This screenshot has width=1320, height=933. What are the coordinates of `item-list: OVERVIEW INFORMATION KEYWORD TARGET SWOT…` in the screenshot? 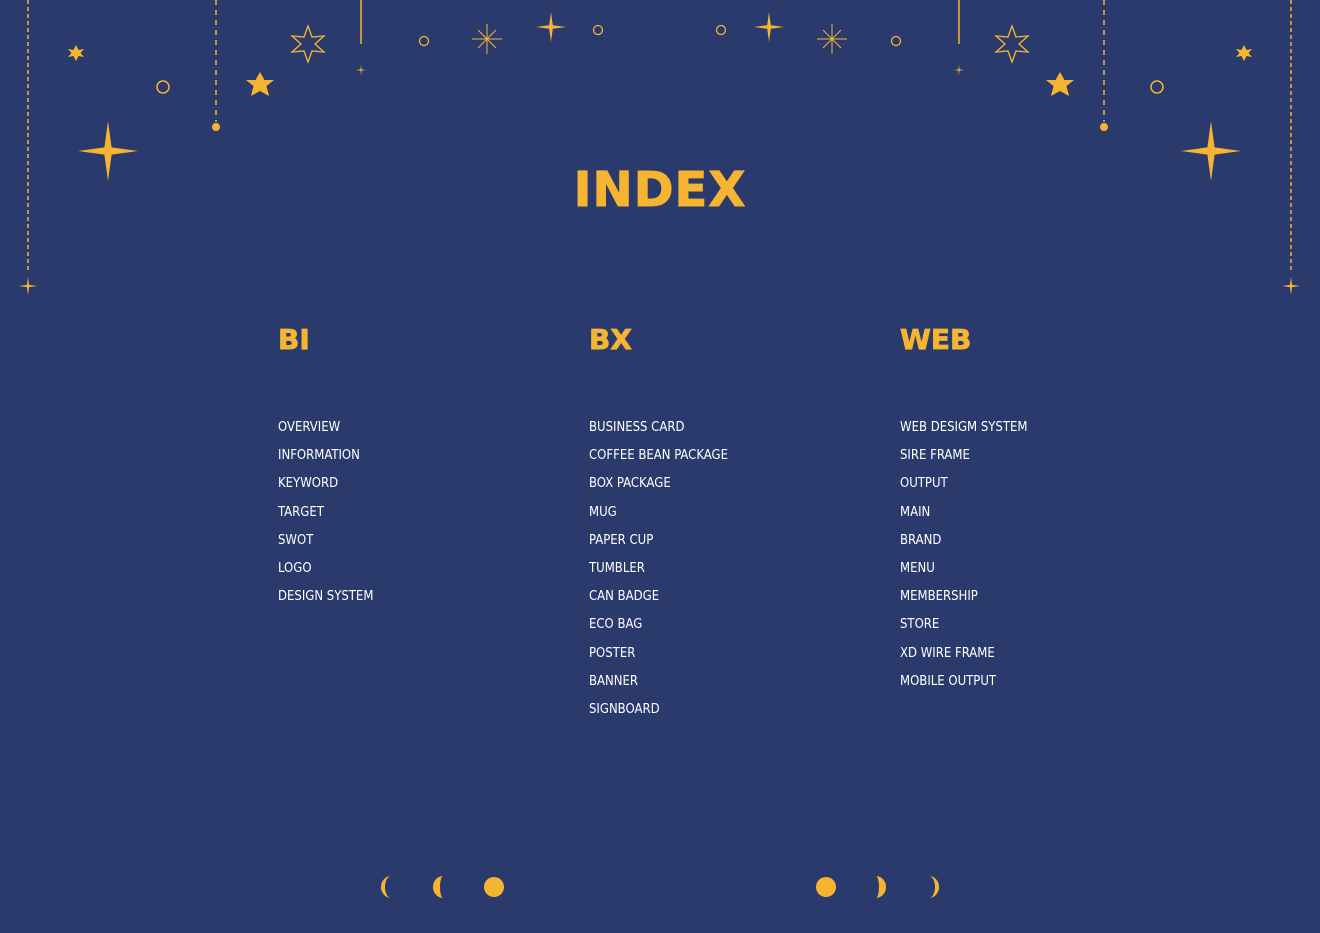 It's located at (325, 512).